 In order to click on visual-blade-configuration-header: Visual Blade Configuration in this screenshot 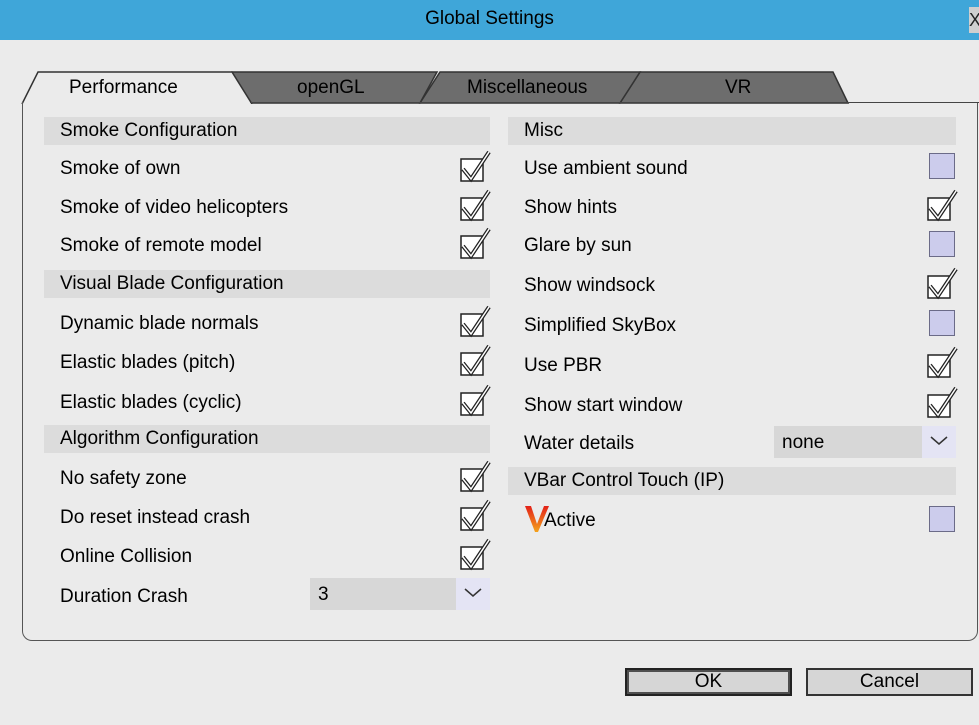, I will do `click(267, 284)`.